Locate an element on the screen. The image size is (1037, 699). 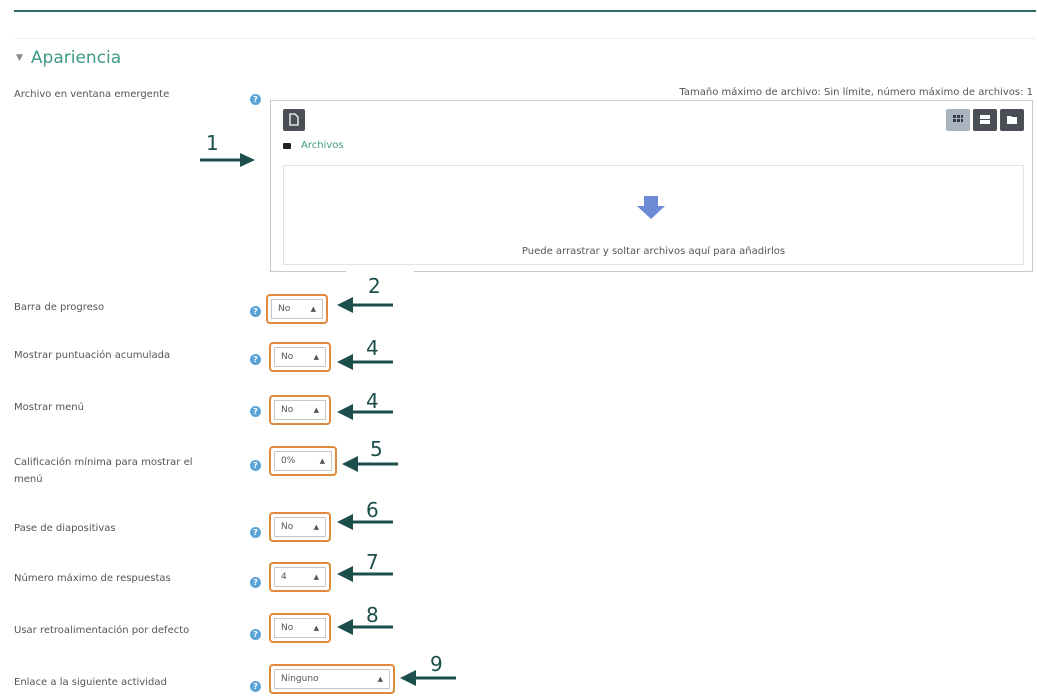
progress-bar-select-highlight: No ▲︎ is located at coordinates (297, 309).